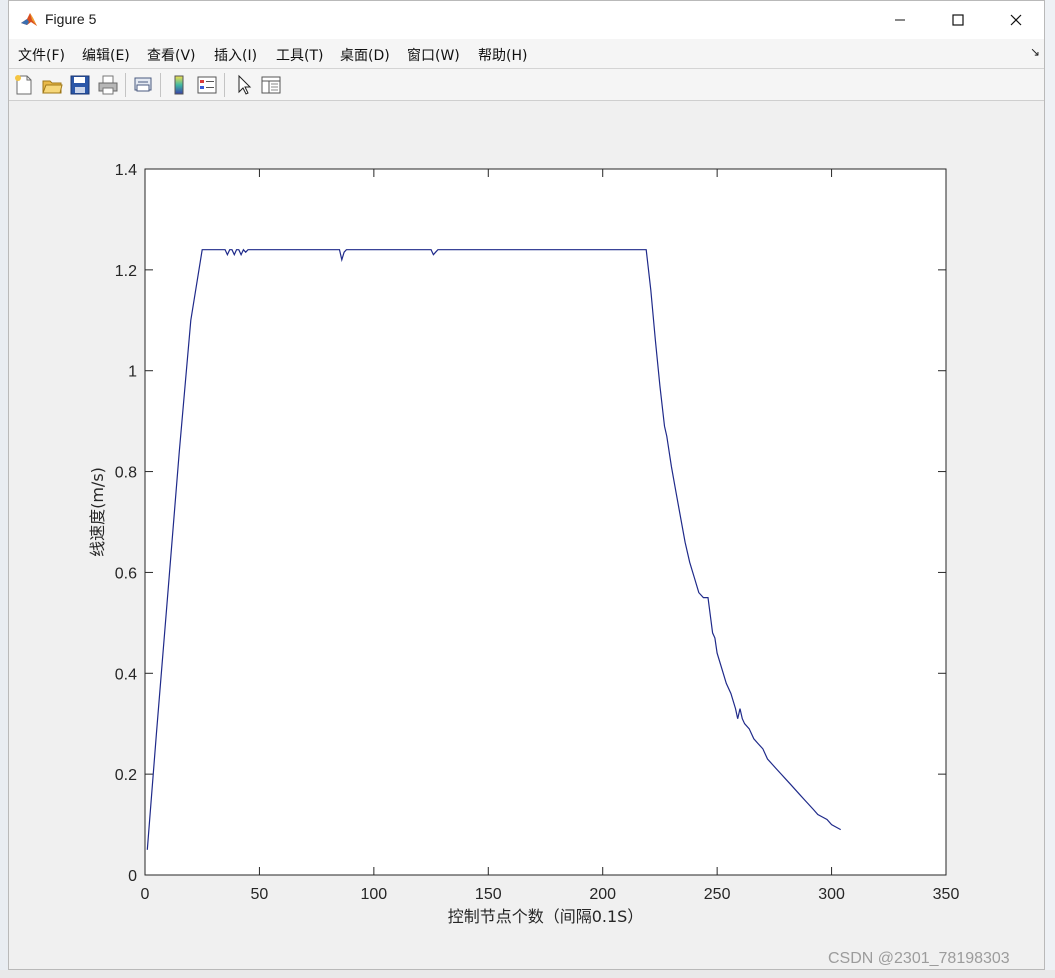 The image size is (1055, 978). What do you see at coordinates (527, 974) in the screenshot?
I see `background-desktop-bottom` at bounding box center [527, 974].